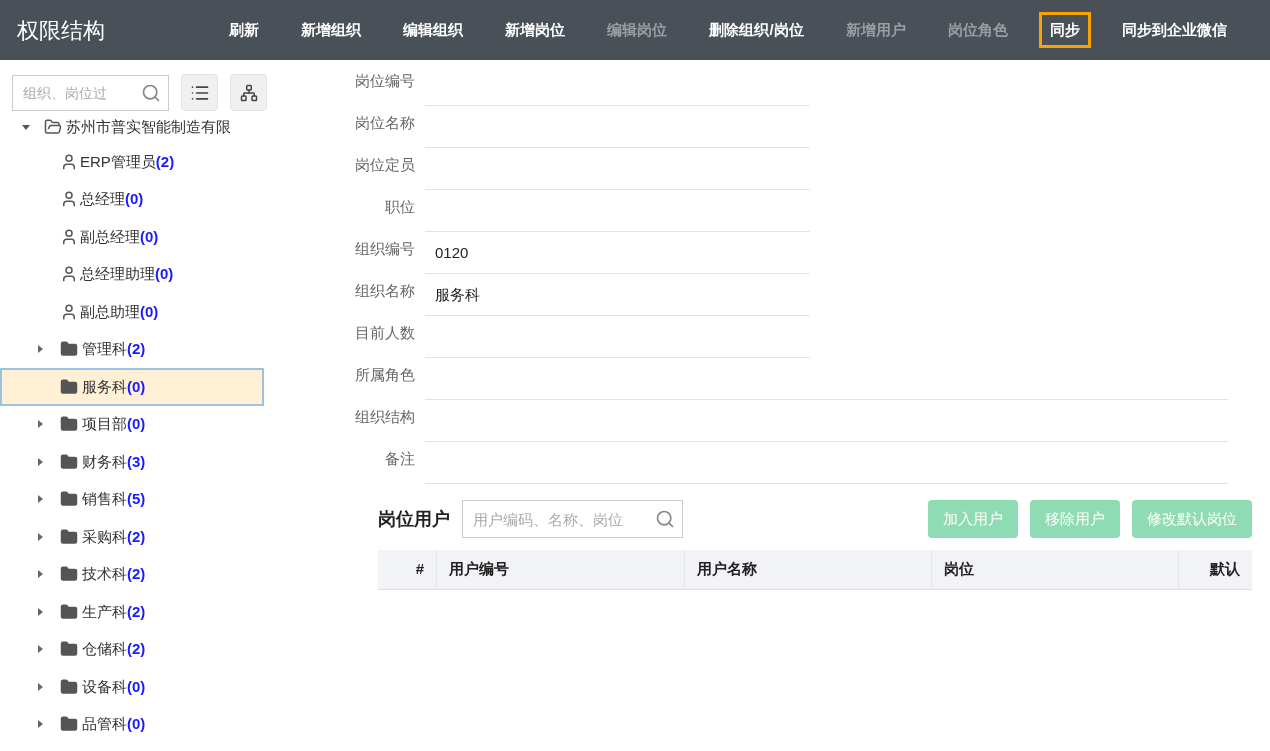  Describe the element at coordinates (535, 30) in the screenshot. I see `toolbar-button: 新增岗位` at that location.